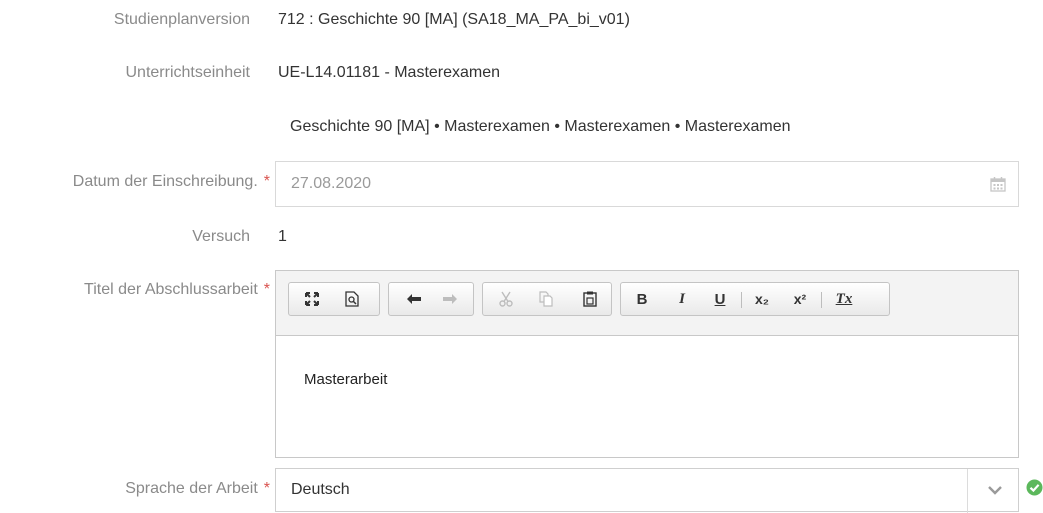 This screenshot has width=1043, height=513. What do you see at coordinates (188, 72) in the screenshot?
I see `unterrichtseinheit-label: Unterrichtseinheit` at bounding box center [188, 72].